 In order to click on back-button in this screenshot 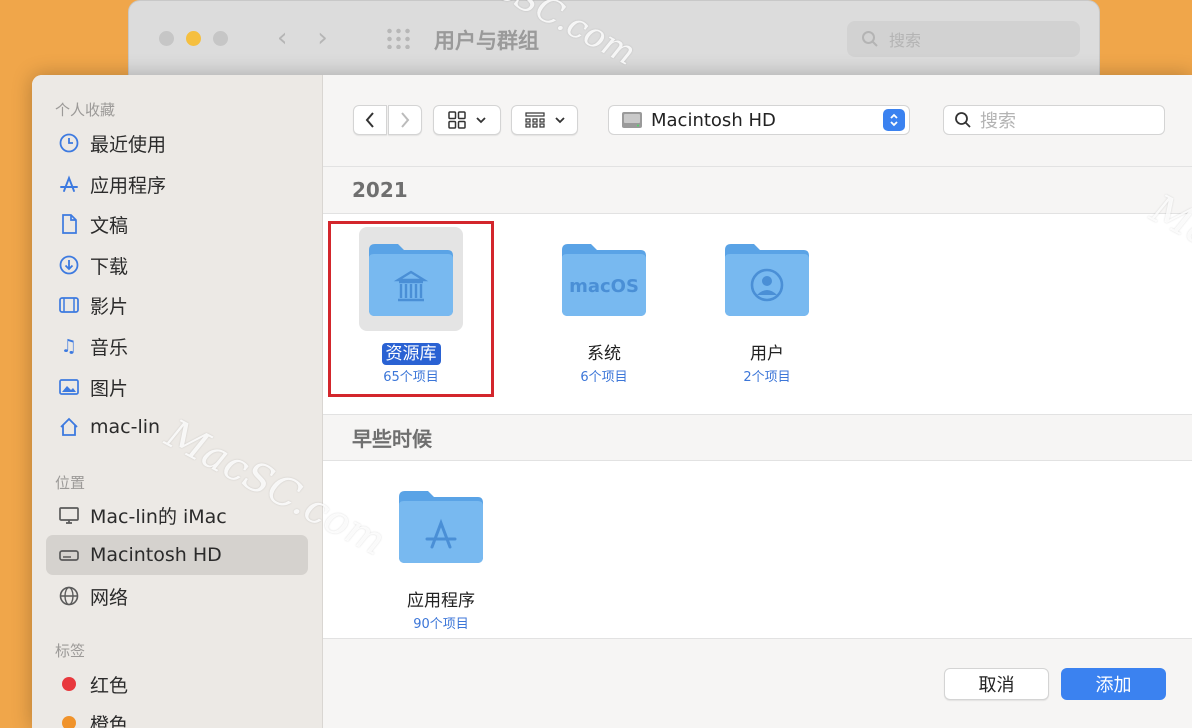, I will do `click(370, 120)`.